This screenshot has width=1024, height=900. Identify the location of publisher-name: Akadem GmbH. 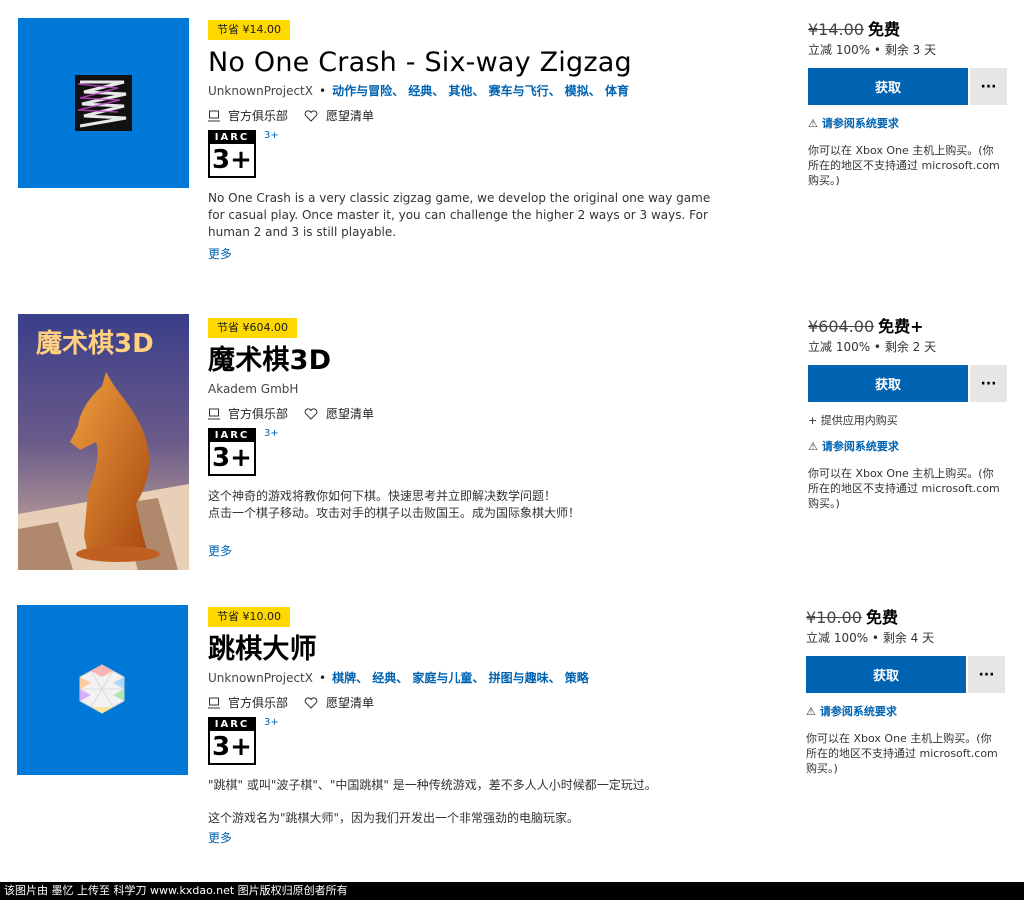
(253, 389).